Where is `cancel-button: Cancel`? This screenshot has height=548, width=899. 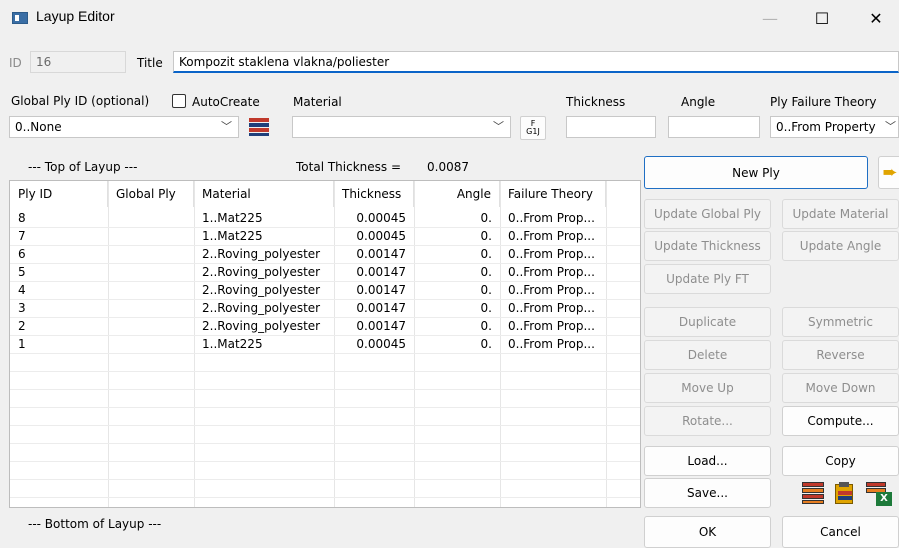
cancel-button: Cancel is located at coordinates (840, 532).